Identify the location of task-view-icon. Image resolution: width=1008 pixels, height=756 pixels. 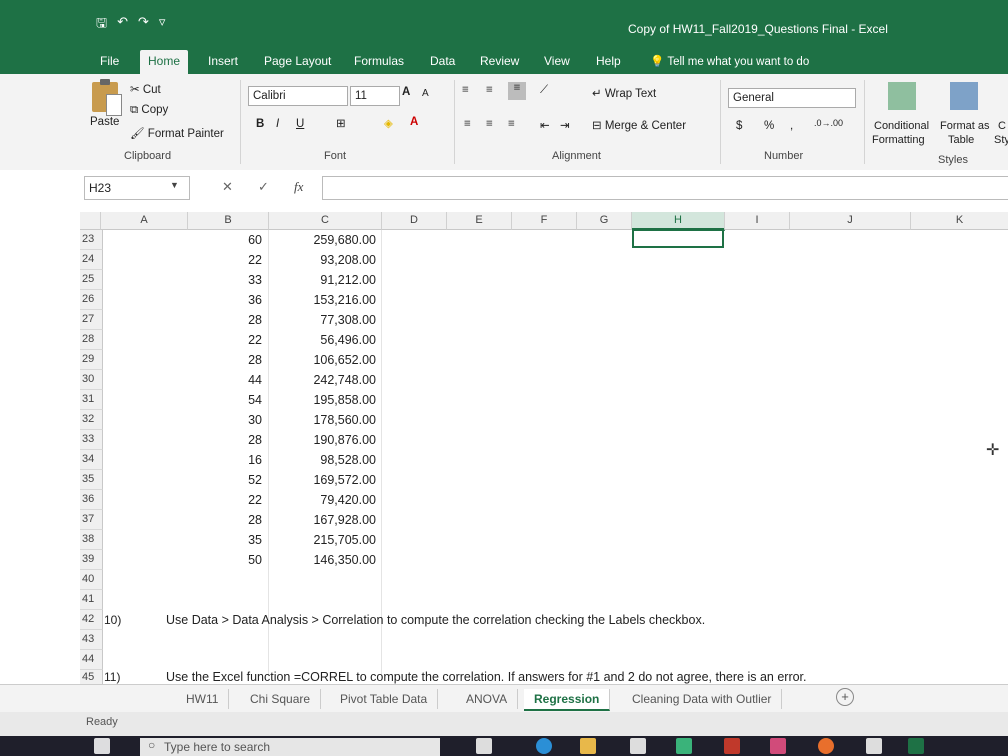
(484, 746).